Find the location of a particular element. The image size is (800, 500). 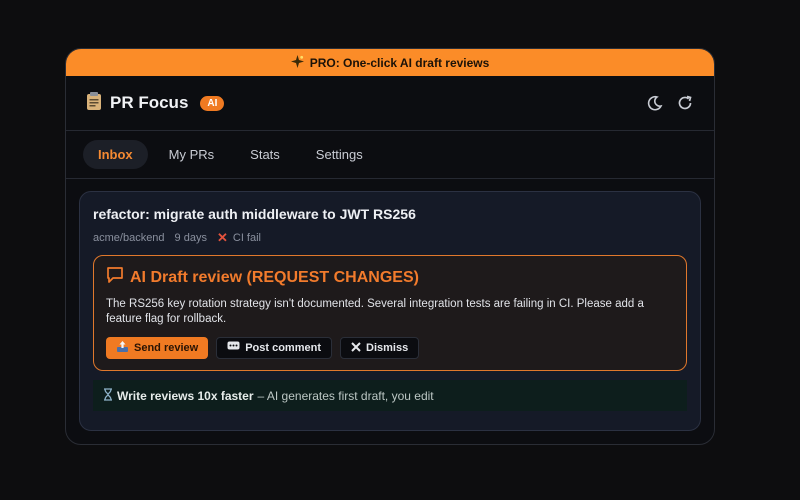

draft-title: AI Draft review (REQUEST CHANGES) is located at coordinates (274, 277).